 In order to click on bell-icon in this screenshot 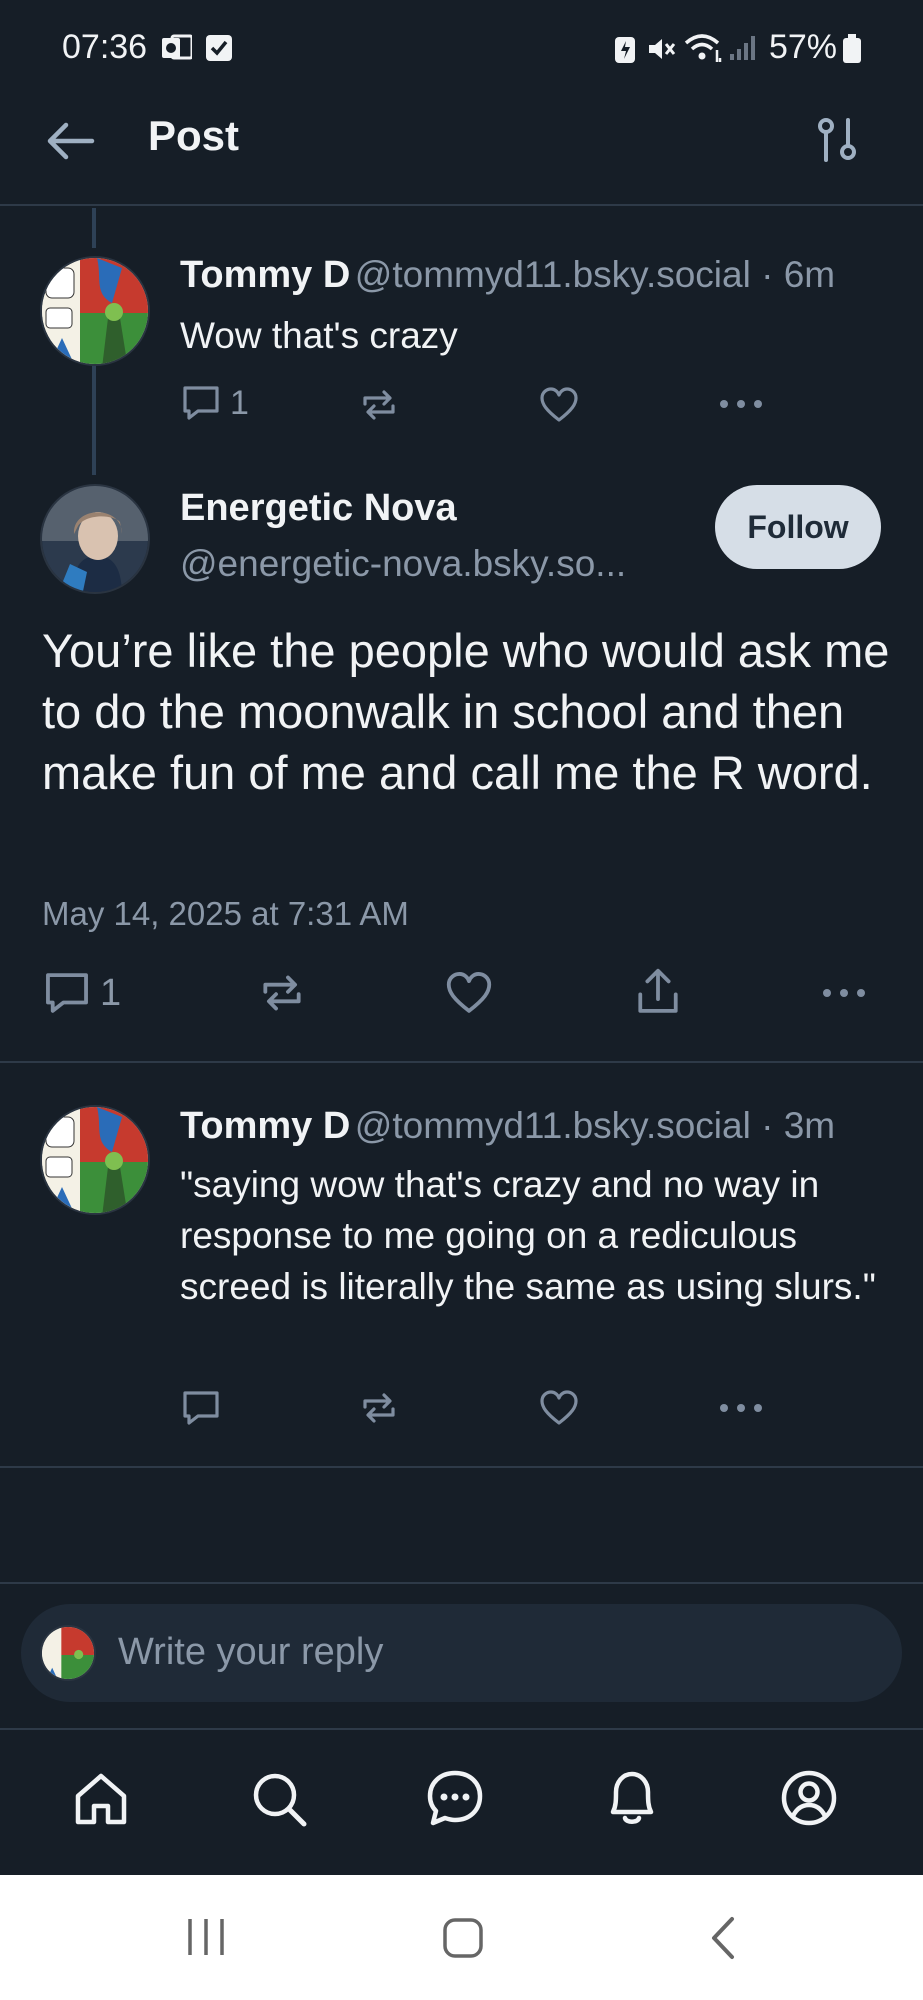, I will do `click(632, 1797)`.